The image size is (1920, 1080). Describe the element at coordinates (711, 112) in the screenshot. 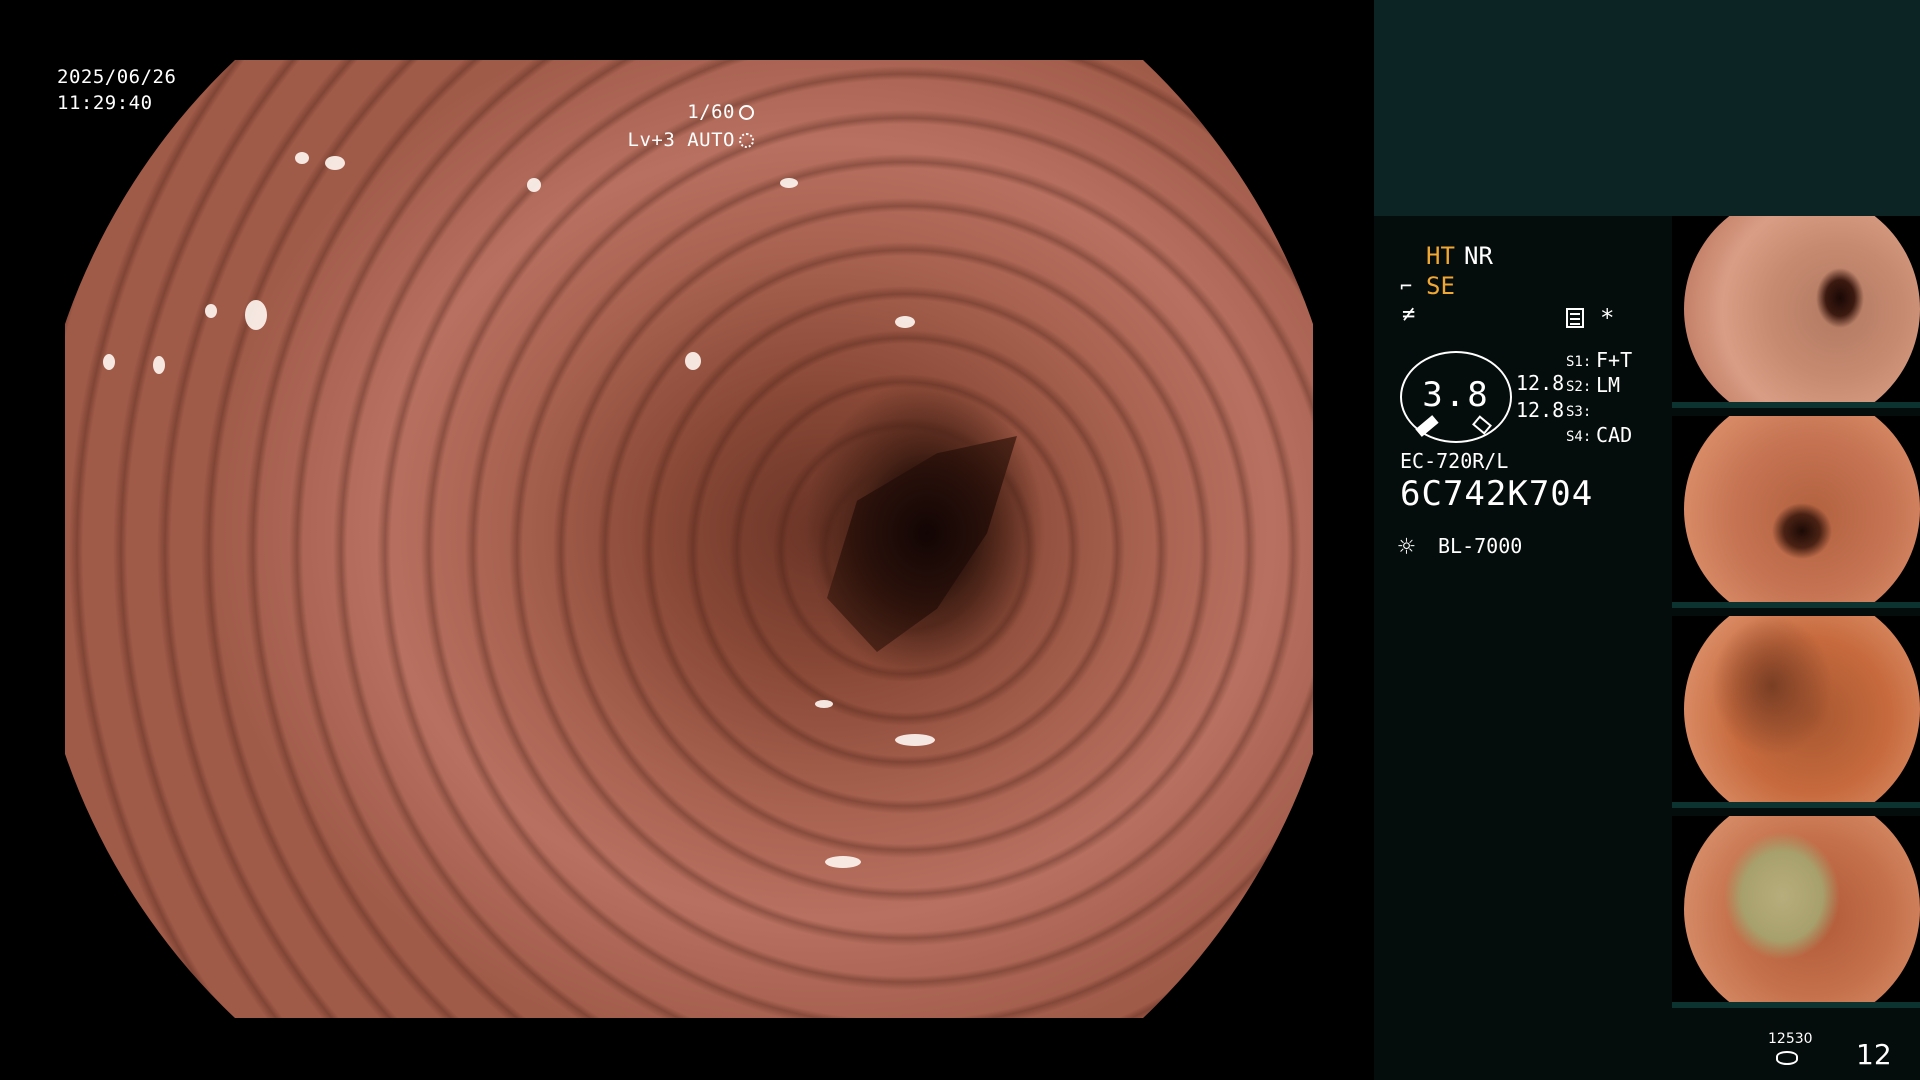

I see `shutter-value: 1/60` at that location.